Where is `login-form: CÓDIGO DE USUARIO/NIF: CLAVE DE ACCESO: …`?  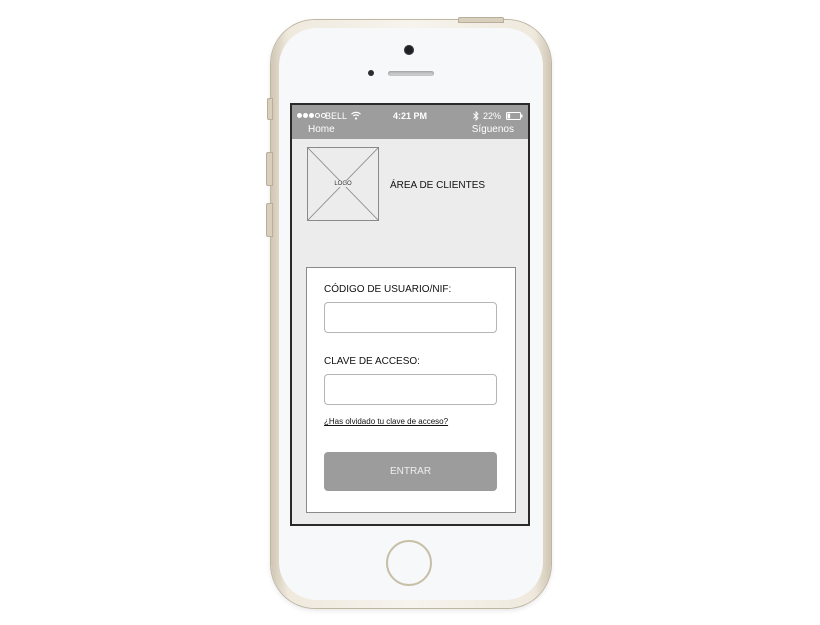 login-form: CÓDIGO DE USUARIO/NIF: CLAVE DE ACCESO: … is located at coordinates (411, 390).